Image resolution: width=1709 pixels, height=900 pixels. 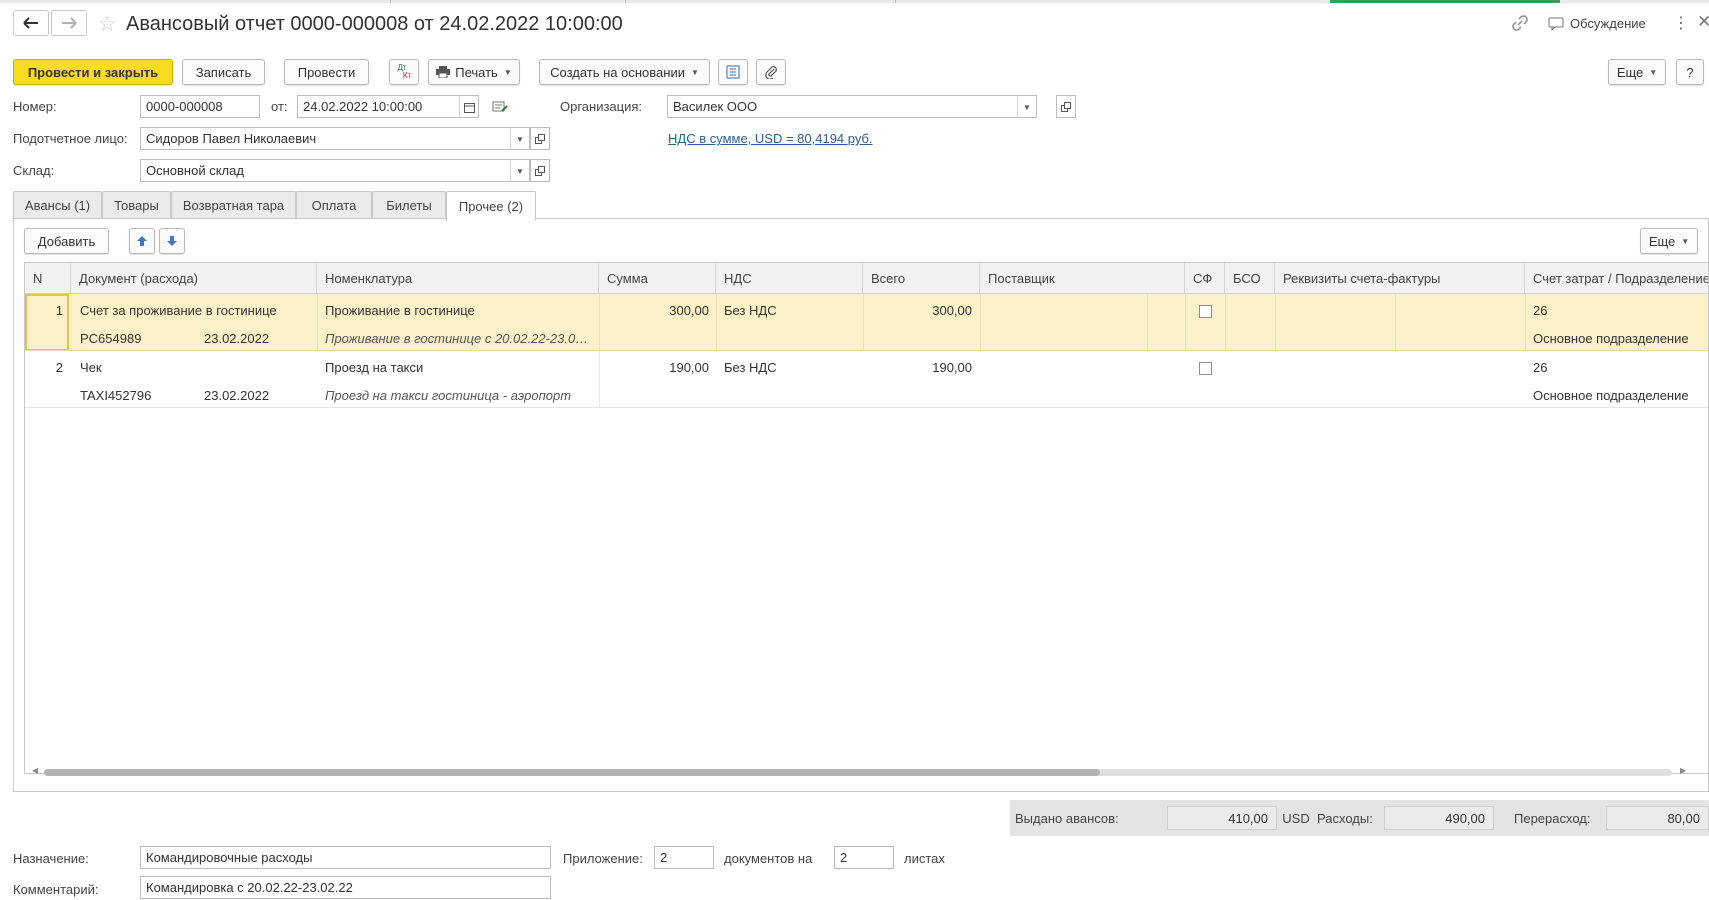 I want to click on expenses-value: 490,00, so click(x=1439, y=818).